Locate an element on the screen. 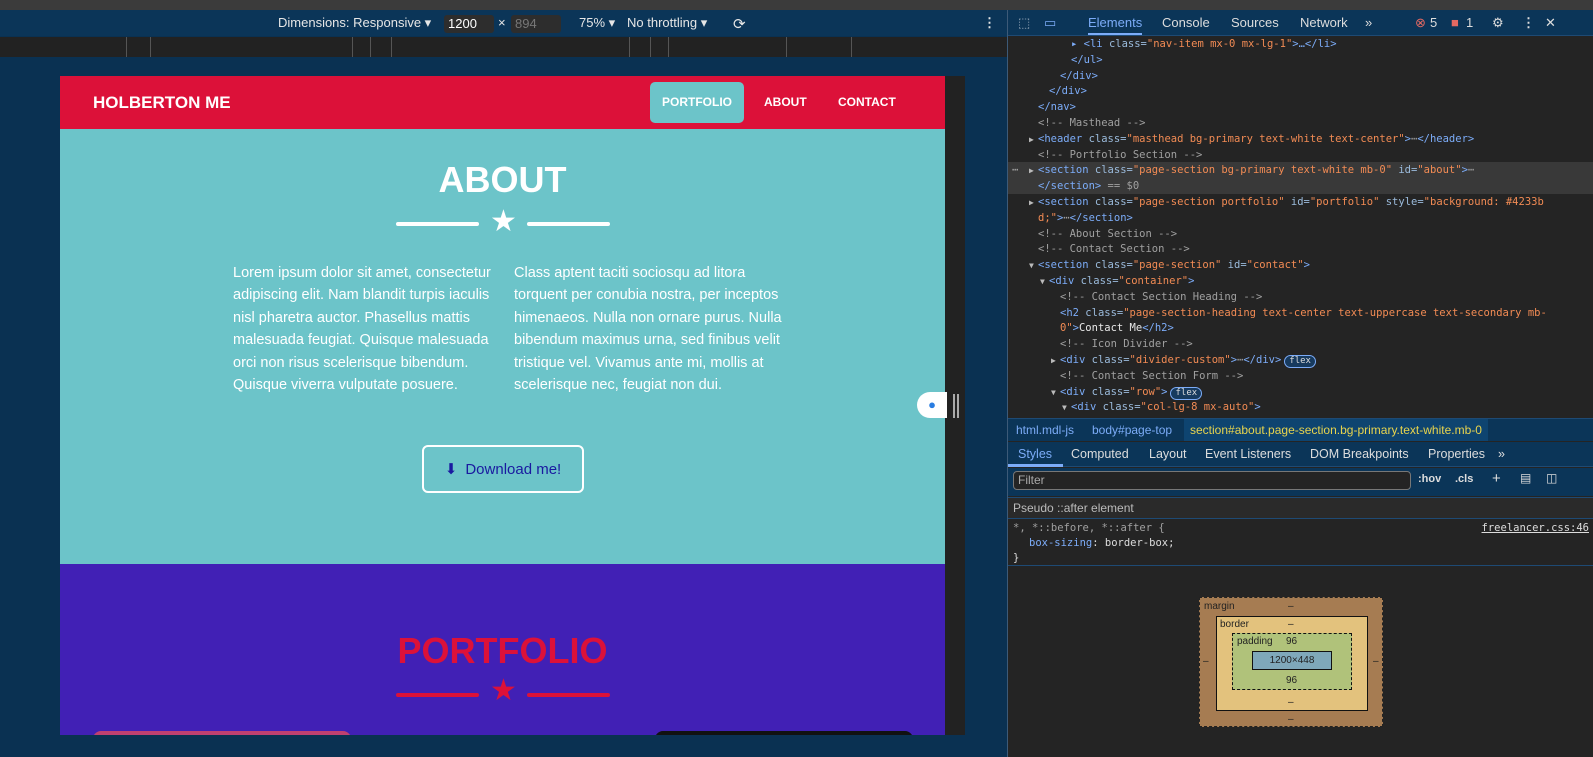  crumb-body: body#page-top is located at coordinates (1132, 430).